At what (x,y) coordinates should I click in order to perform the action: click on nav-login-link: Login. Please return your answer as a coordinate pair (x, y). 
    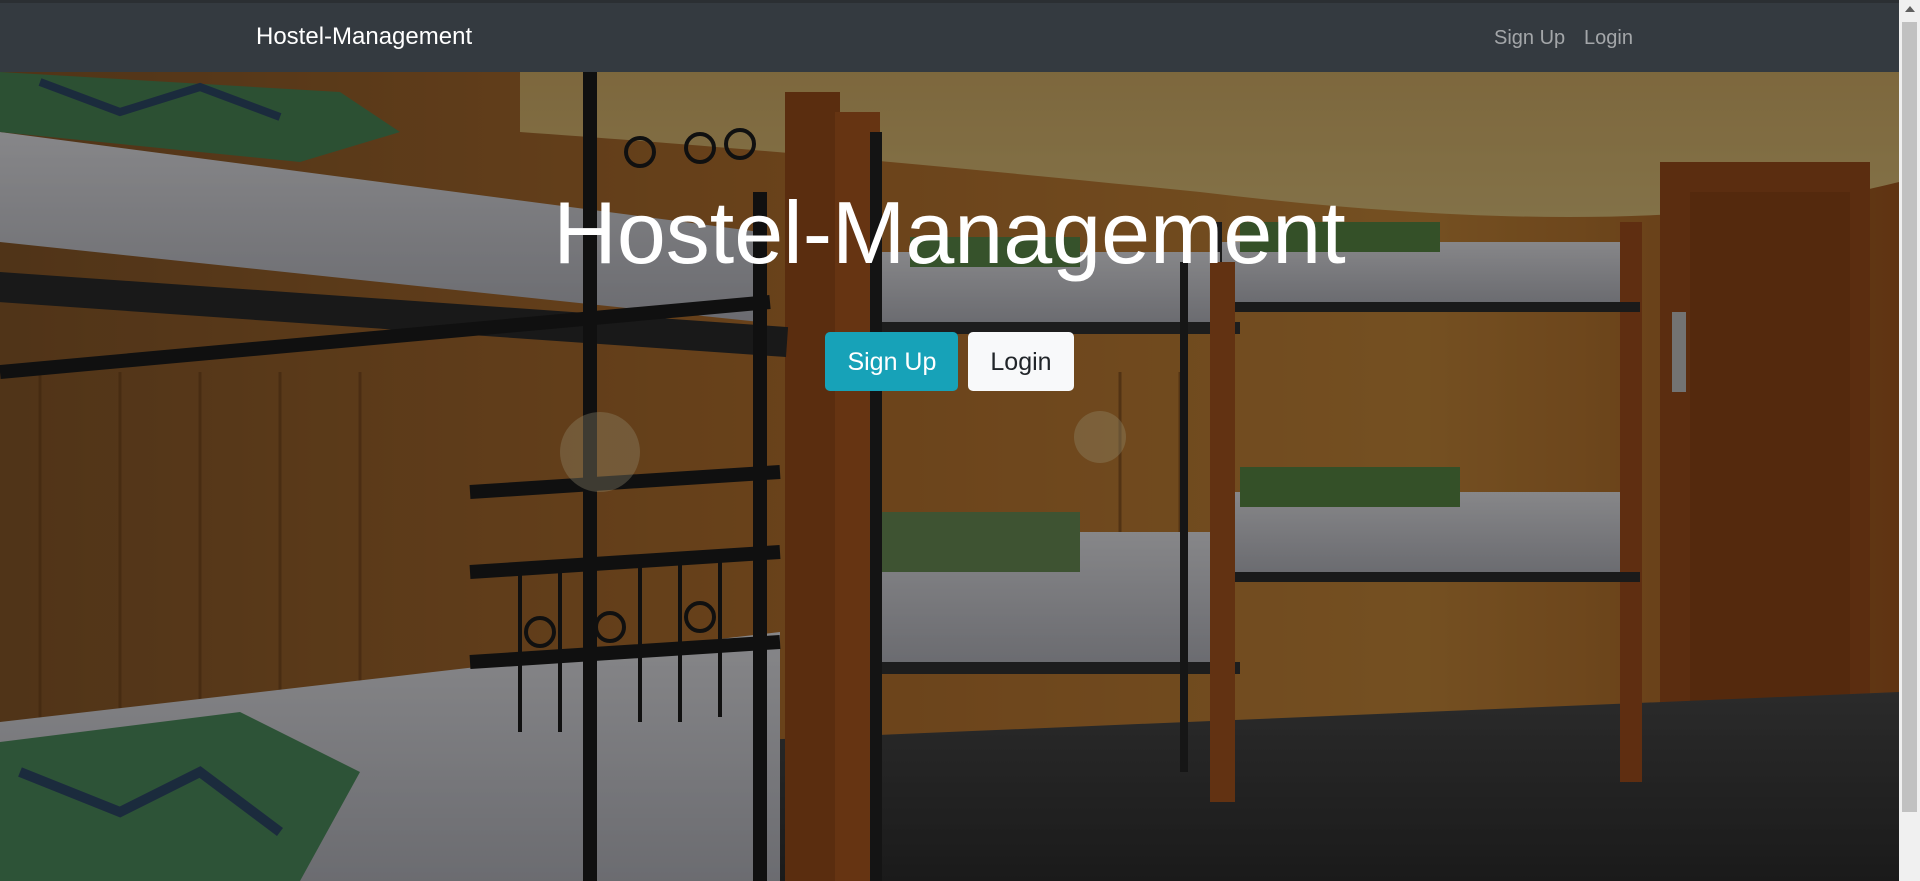
    Looking at the image, I should click on (1608, 38).